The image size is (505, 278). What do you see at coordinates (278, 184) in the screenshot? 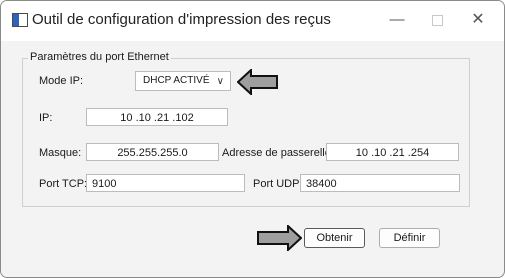
I see `port-udp-label: Port UDP:` at bounding box center [278, 184].